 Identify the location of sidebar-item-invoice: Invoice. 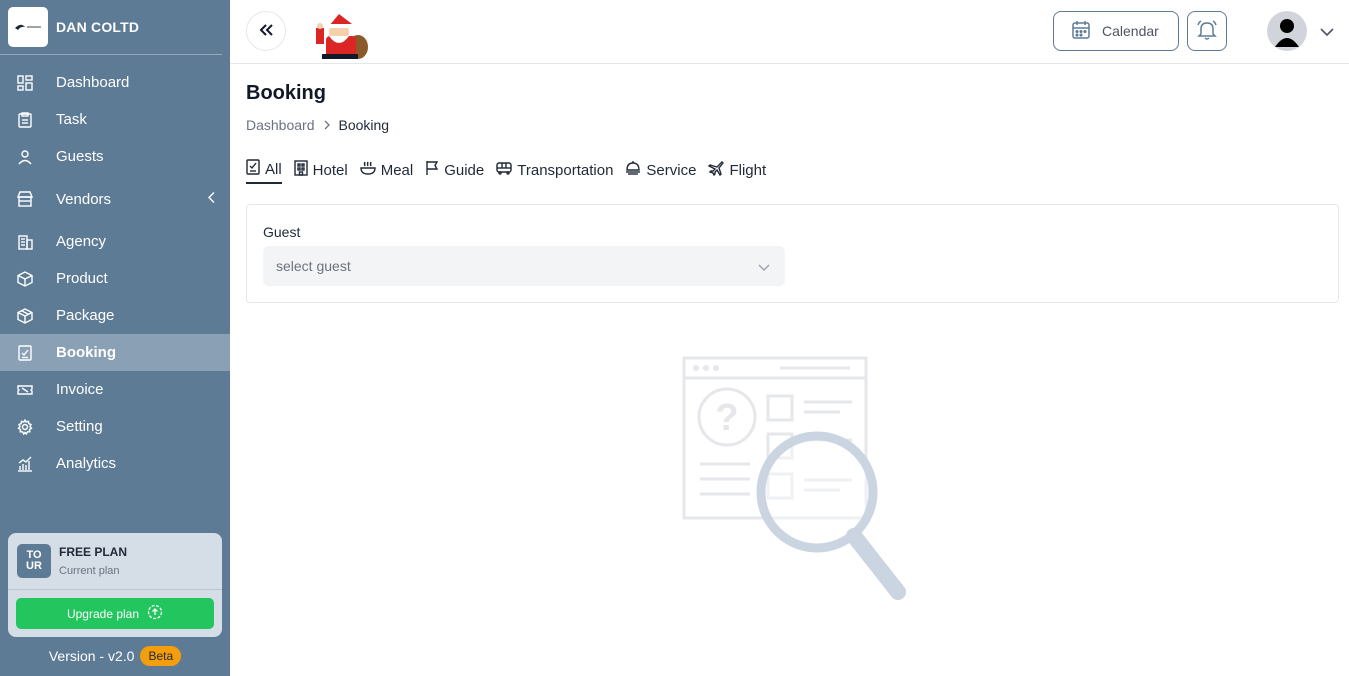
(115, 389).